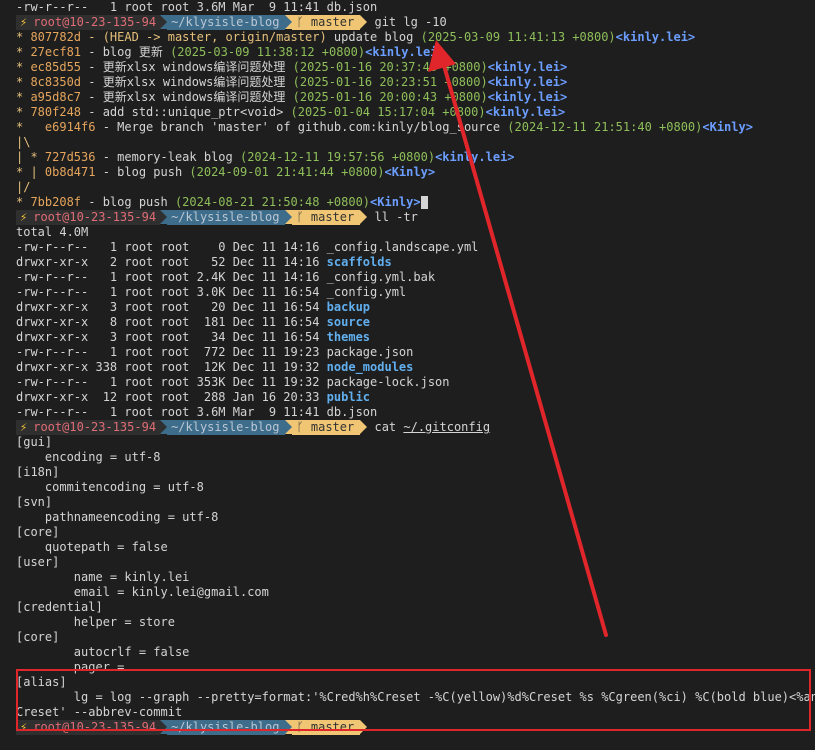 This screenshot has height=750, width=815. Describe the element at coordinates (70, 172) in the screenshot. I see `commit-hash: 0b8d471` at that location.